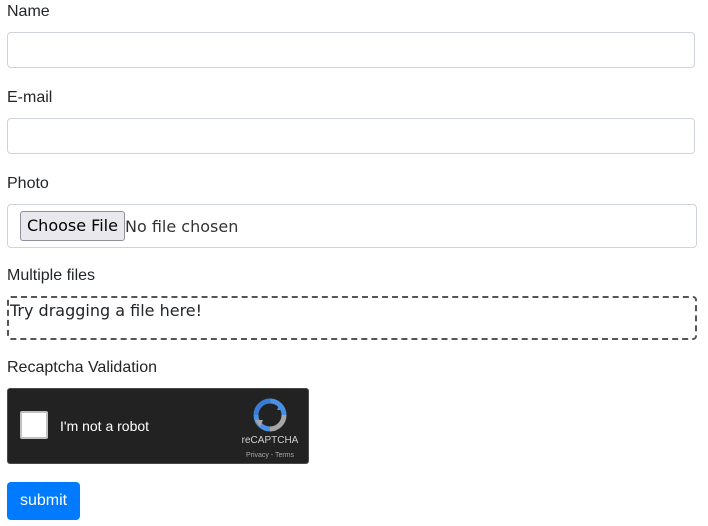 This screenshot has width=708, height=526. What do you see at coordinates (270, 415) in the screenshot?
I see `recaptcha-logo-icon` at bounding box center [270, 415].